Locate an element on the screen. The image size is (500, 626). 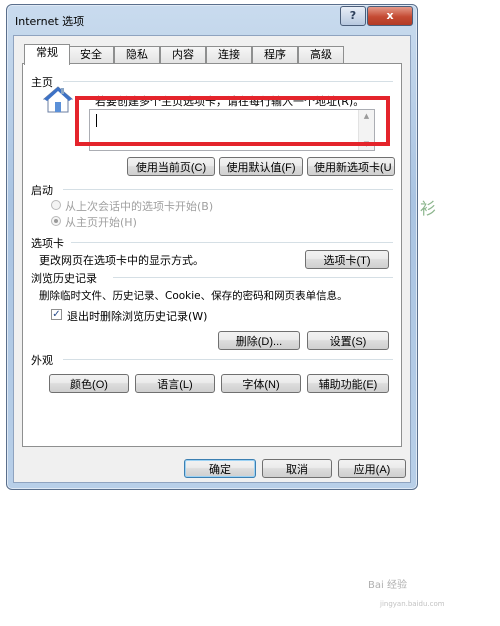
tab-advanced: 高级 is located at coordinates (321, 55).